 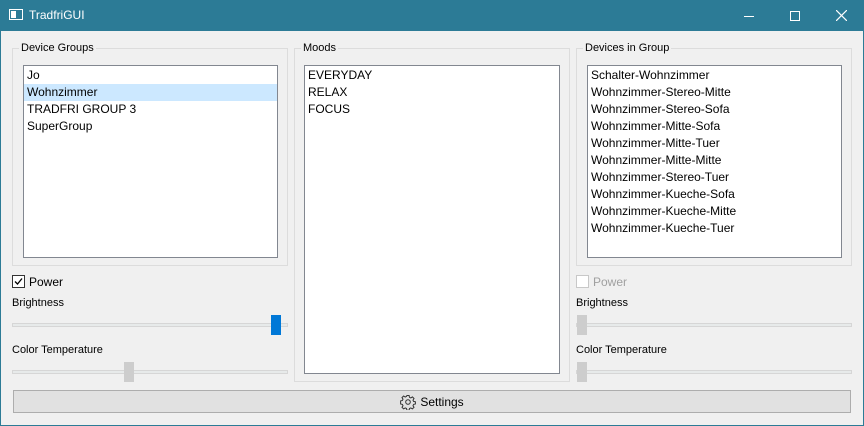 I want to click on settings-button: Settings, so click(x=432, y=401).